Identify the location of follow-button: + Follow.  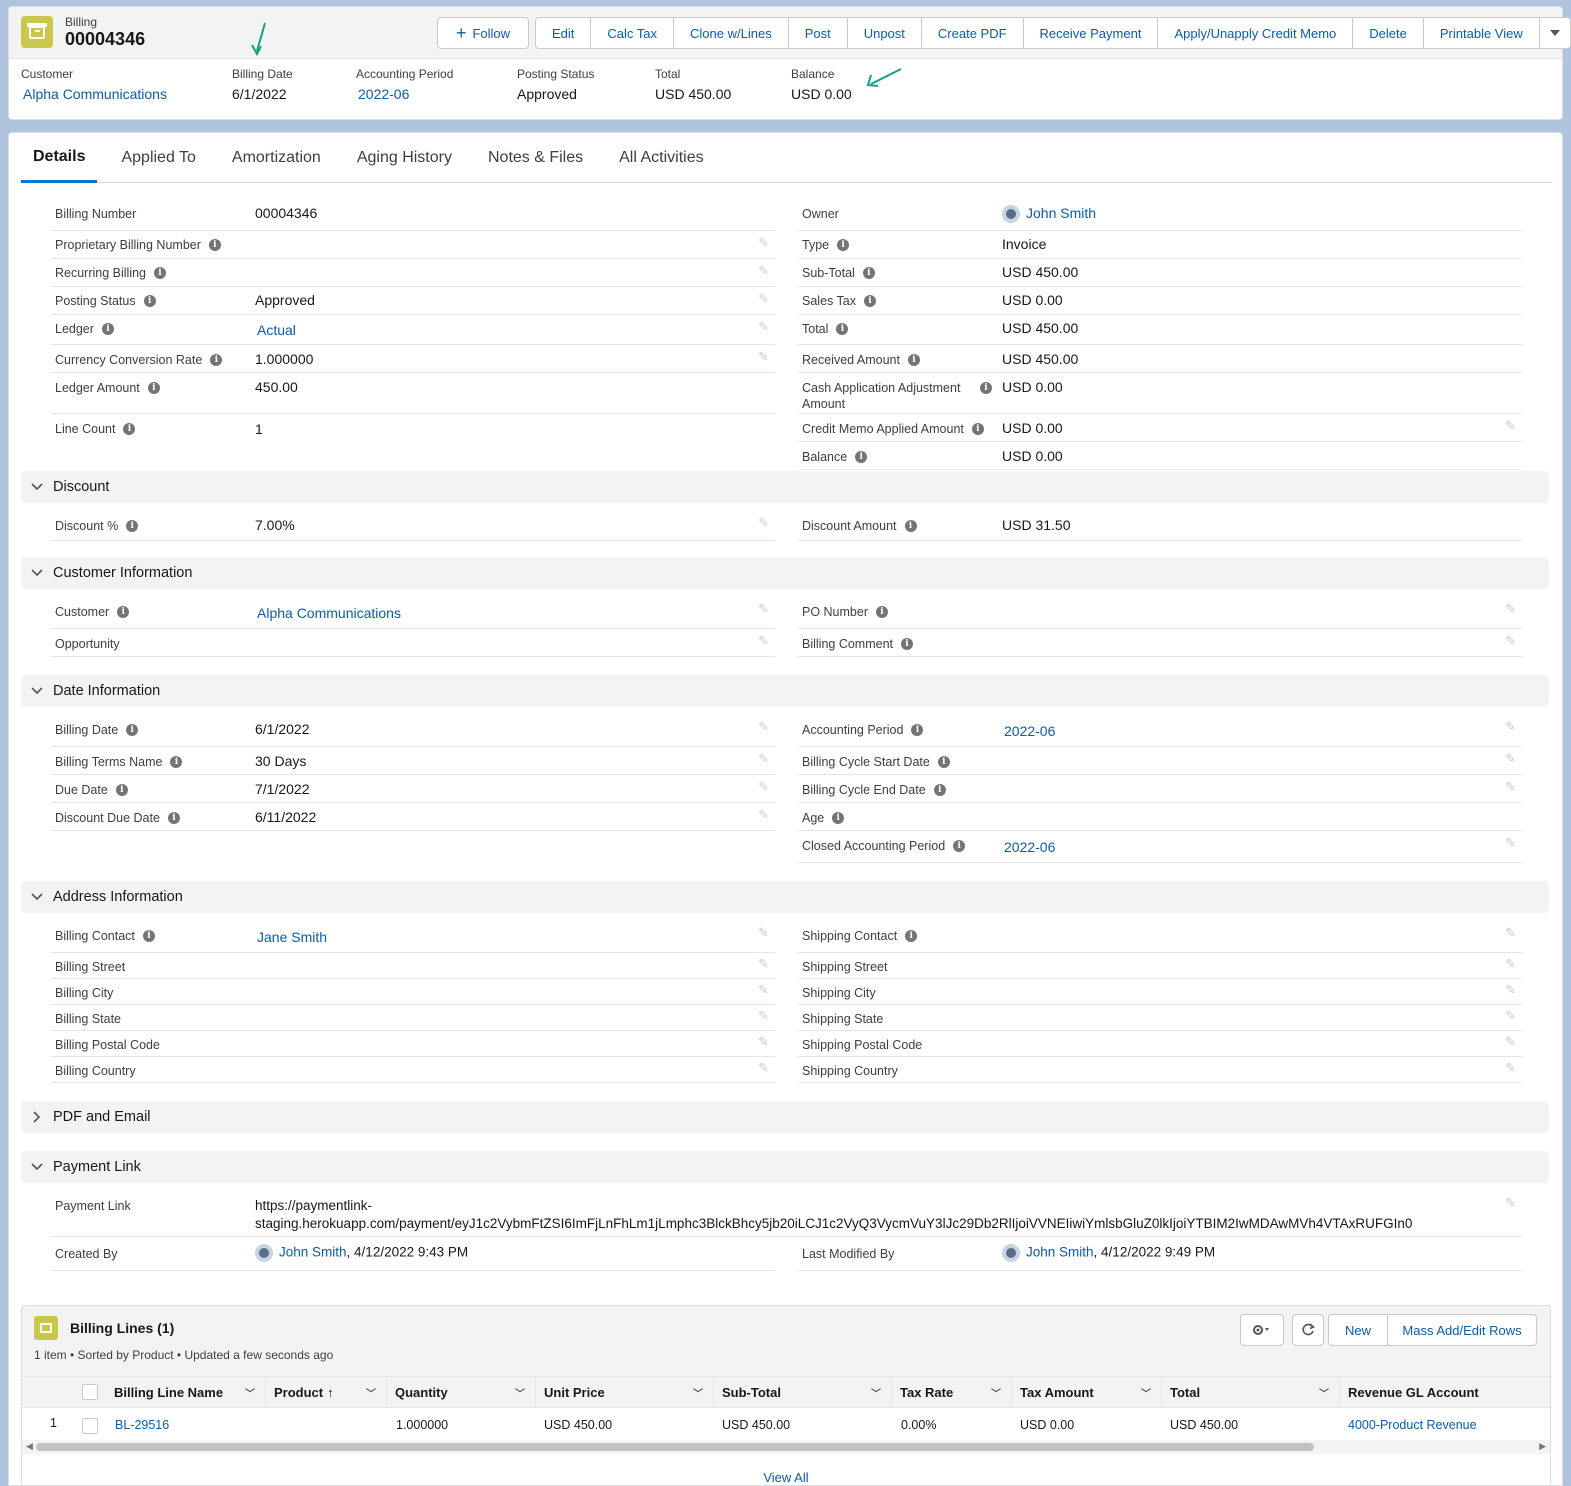
(483, 33).